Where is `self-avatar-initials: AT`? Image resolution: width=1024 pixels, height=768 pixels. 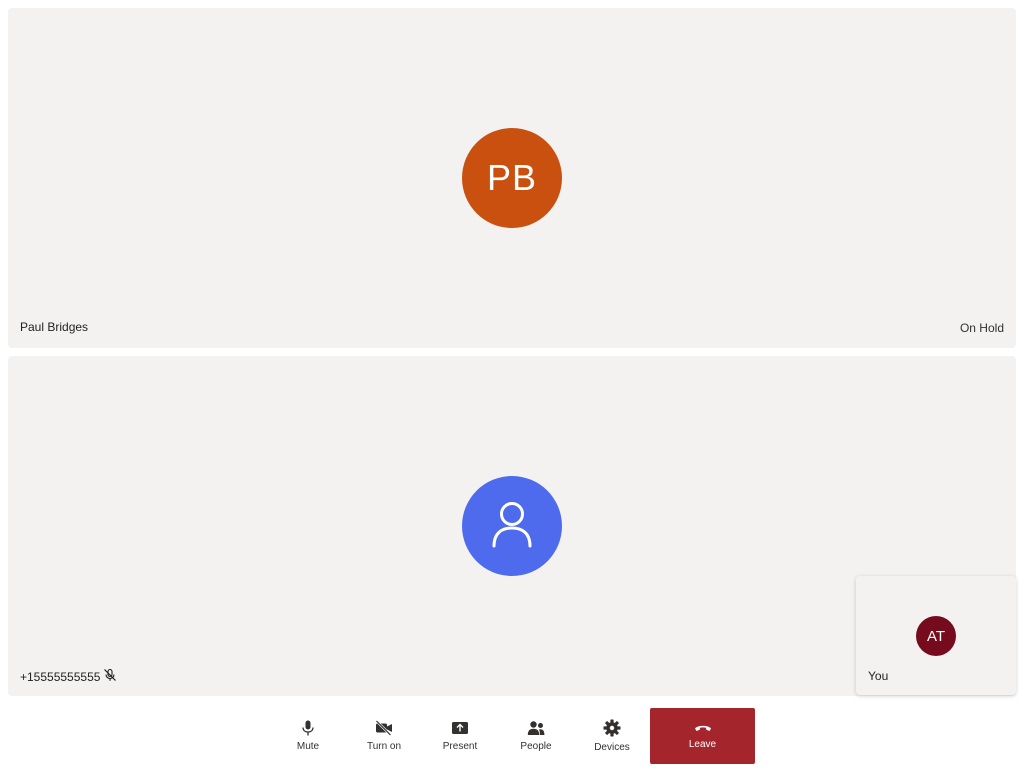 self-avatar-initials: AT is located at coordinates (936, 636).